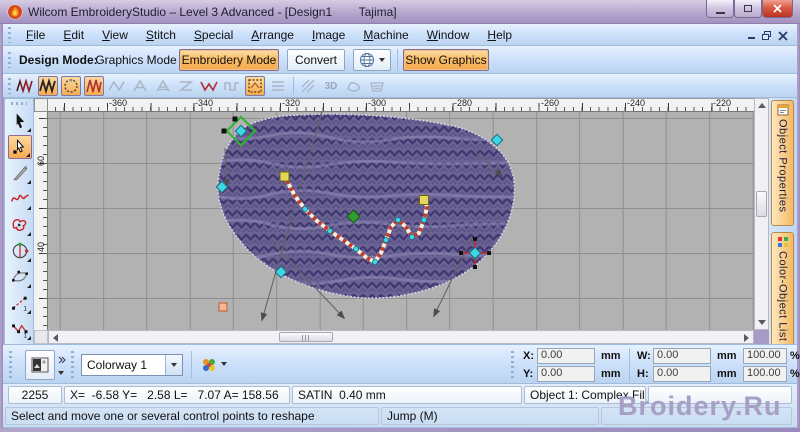  What do you see at coordinates (117, 86) in the screenshot?
I see `zigzag-stitch-icon` at bounding box center [117, 86].